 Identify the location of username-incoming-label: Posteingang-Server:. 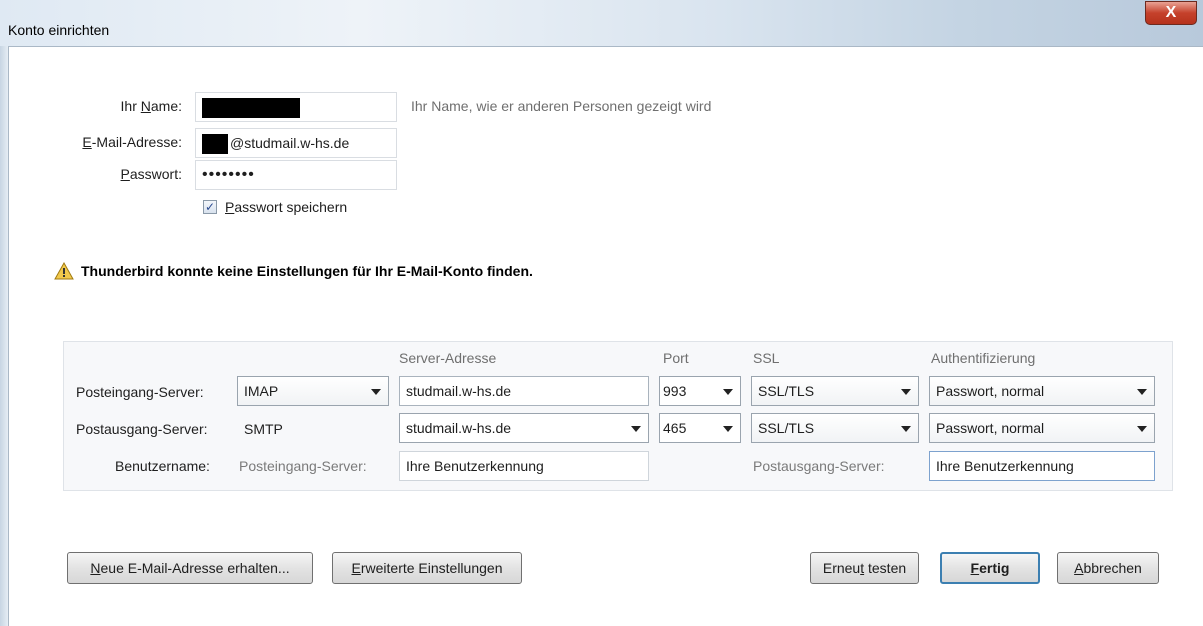
(303, 466).